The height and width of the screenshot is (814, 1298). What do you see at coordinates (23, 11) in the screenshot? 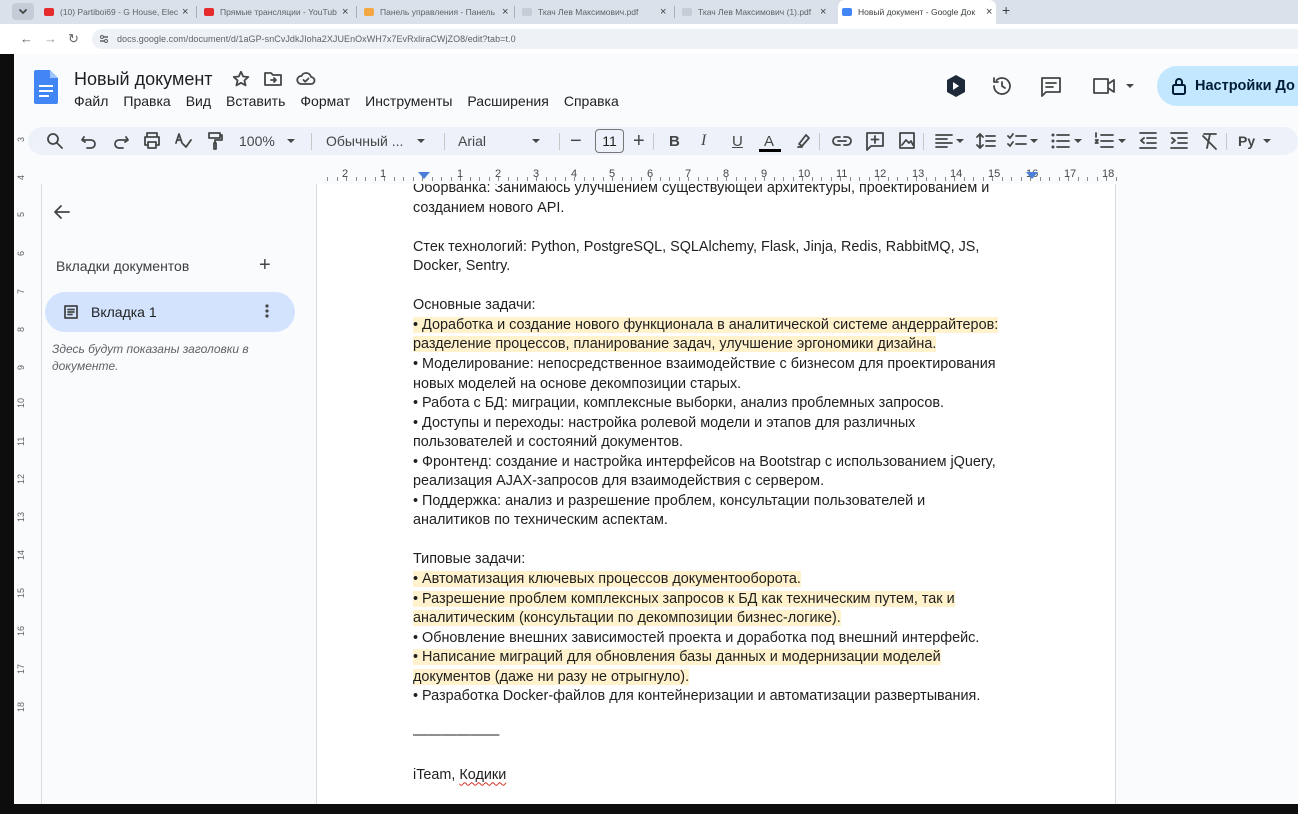
I see `tab-search-button` at bounding box center [23, 11].